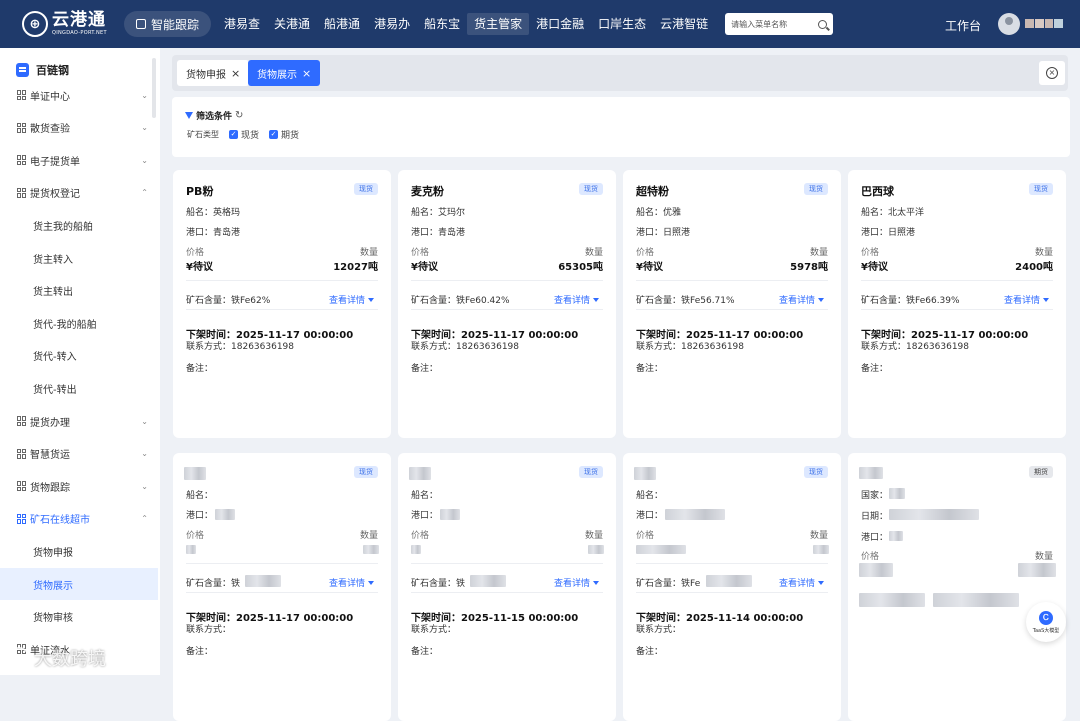 The height and width of the screenshot is (721, 1080). I want to click on sidebar-item-label: 货代-转出, so click(55, 390).